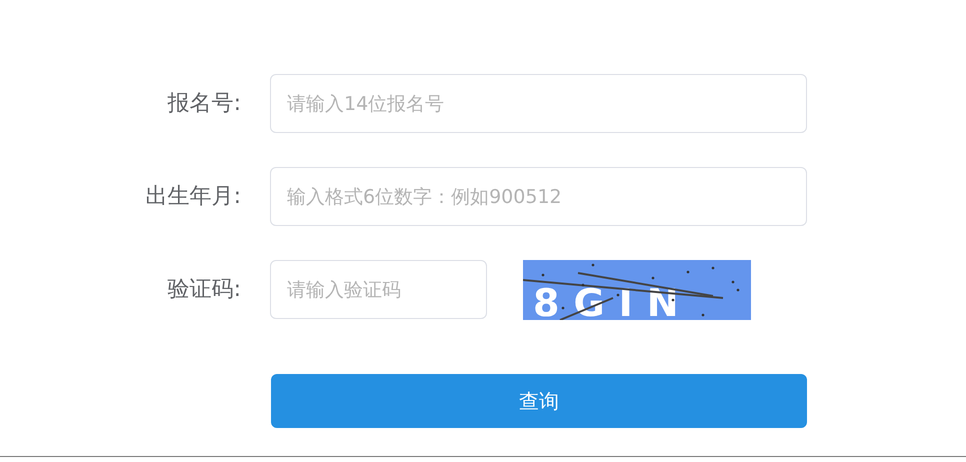 The height and width of the screenshot is (462, 966). What do you see at coordinates (538, 196) in the screenshot?
I see `input-field: 输入格式6位数字：例如900512` at bounding box center [538, 196].